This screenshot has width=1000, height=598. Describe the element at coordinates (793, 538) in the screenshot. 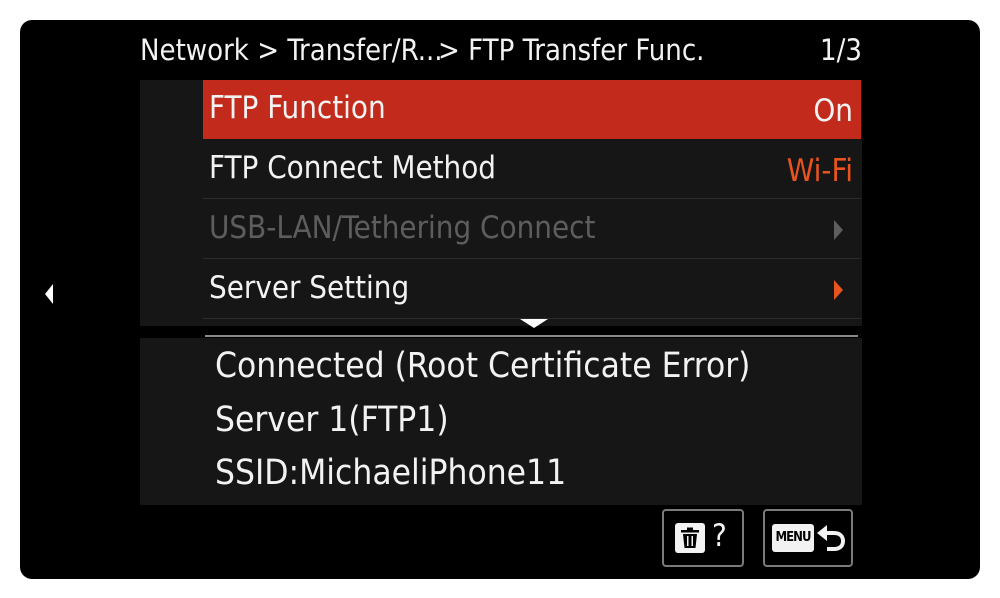

I see `menu-label: MENU` at that location.